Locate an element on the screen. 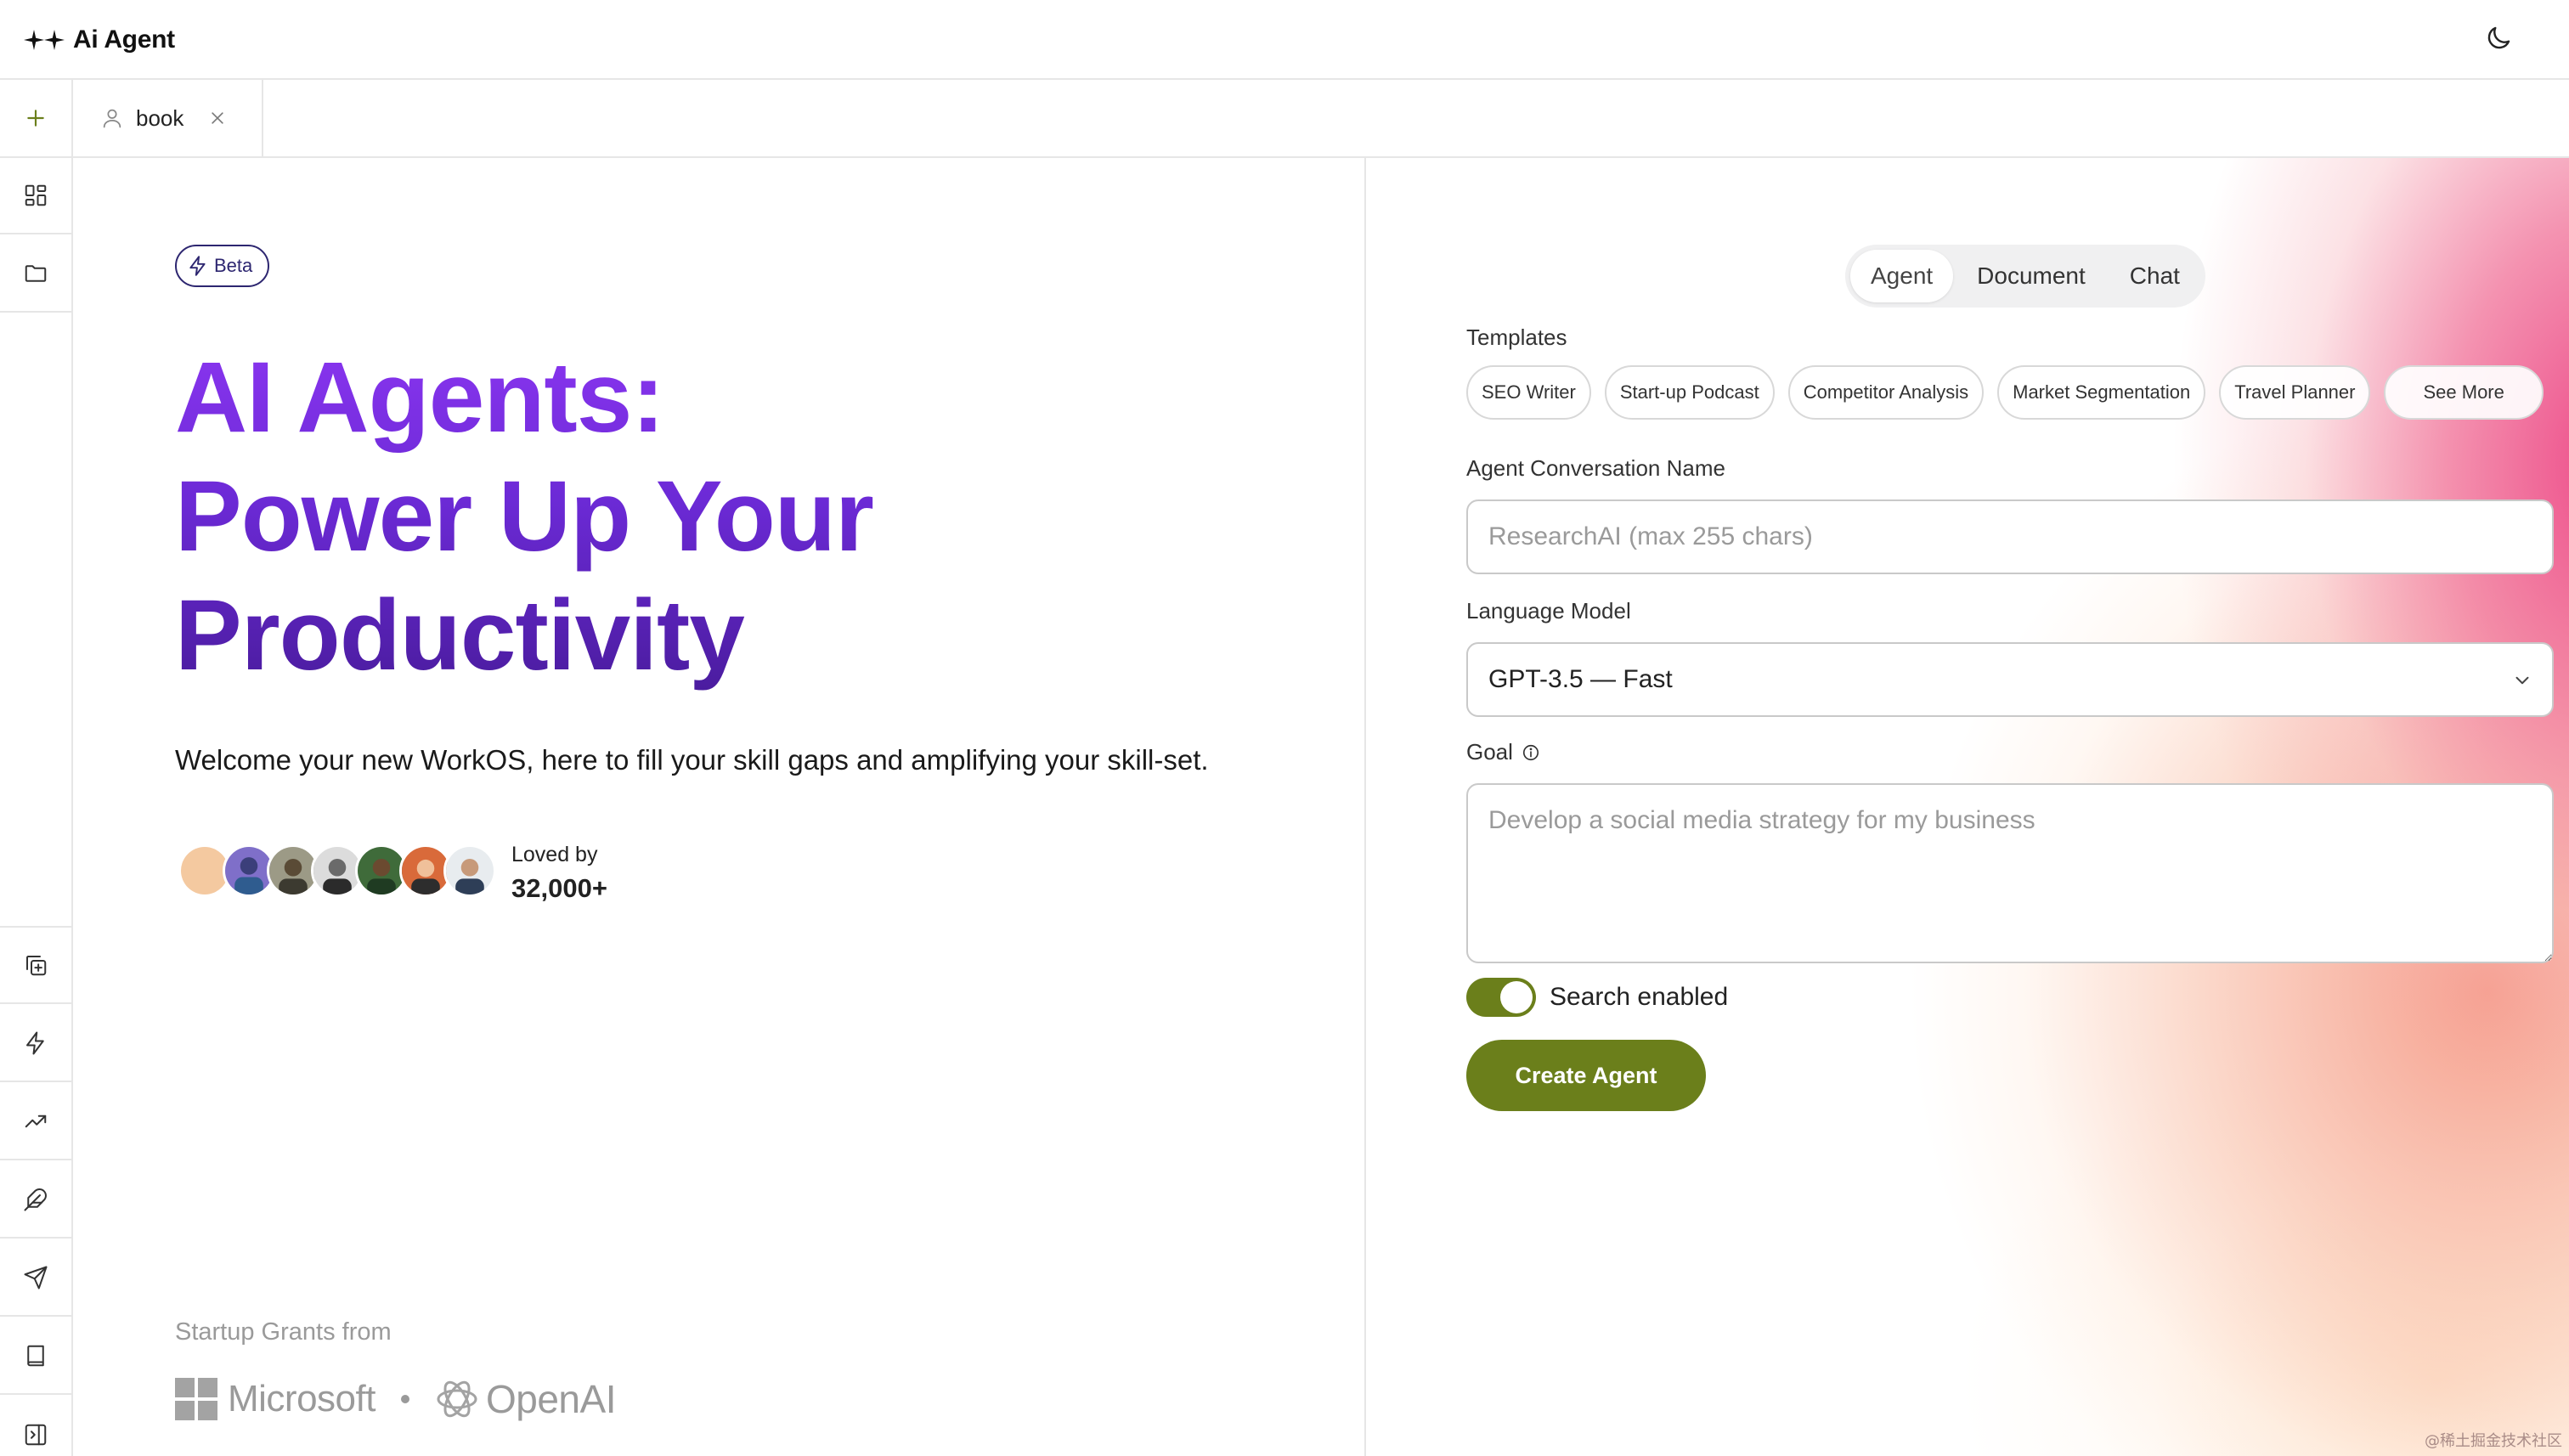 The width and height of the screenshot is (2569, 1456). rail-folder-button is located at coordinates (35, 274).